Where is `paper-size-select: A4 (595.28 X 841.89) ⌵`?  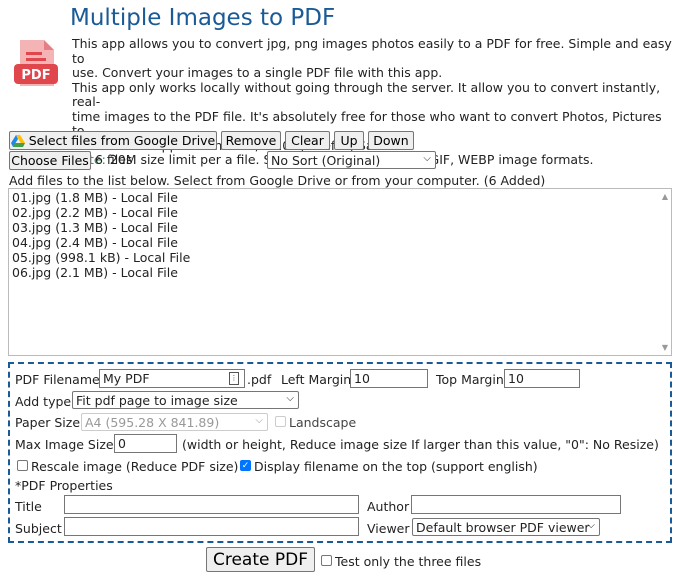 paper-size-select: A4 (595.28 X 841.89) ⌵ is located at coordinates (174, 422).